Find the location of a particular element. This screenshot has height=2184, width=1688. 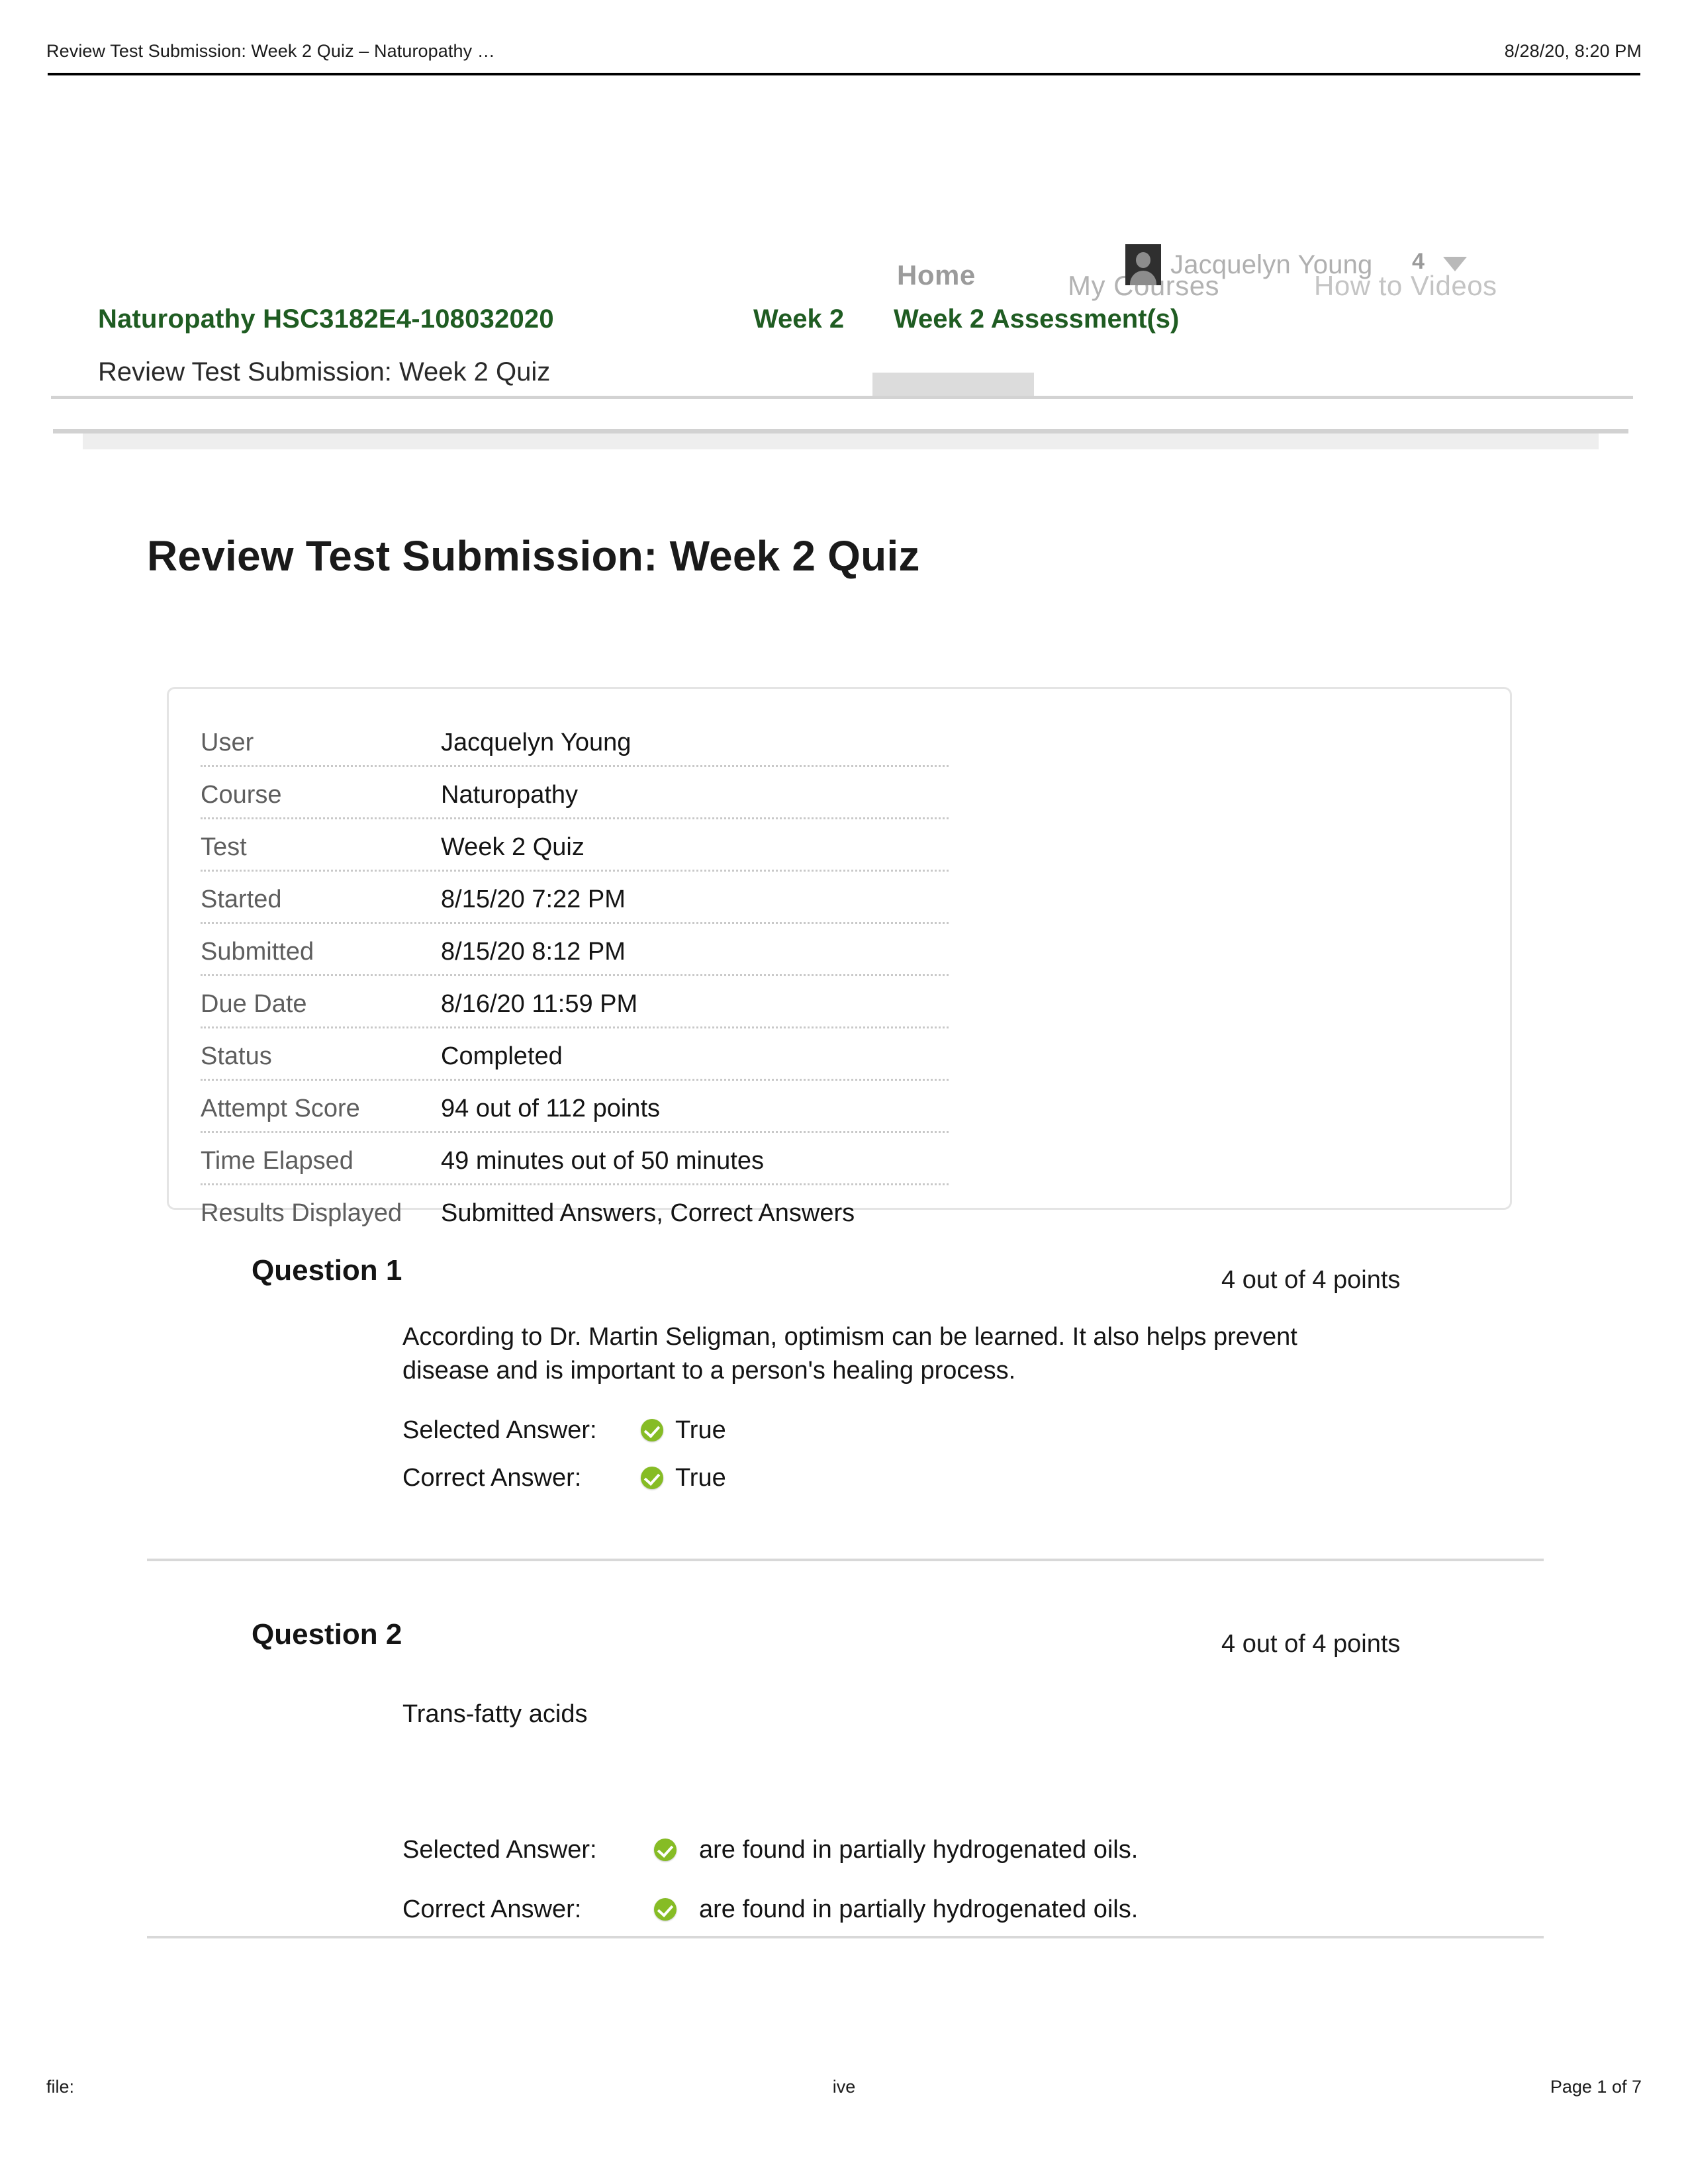

user-avatar-icon is located at coordinates (1143, 264).